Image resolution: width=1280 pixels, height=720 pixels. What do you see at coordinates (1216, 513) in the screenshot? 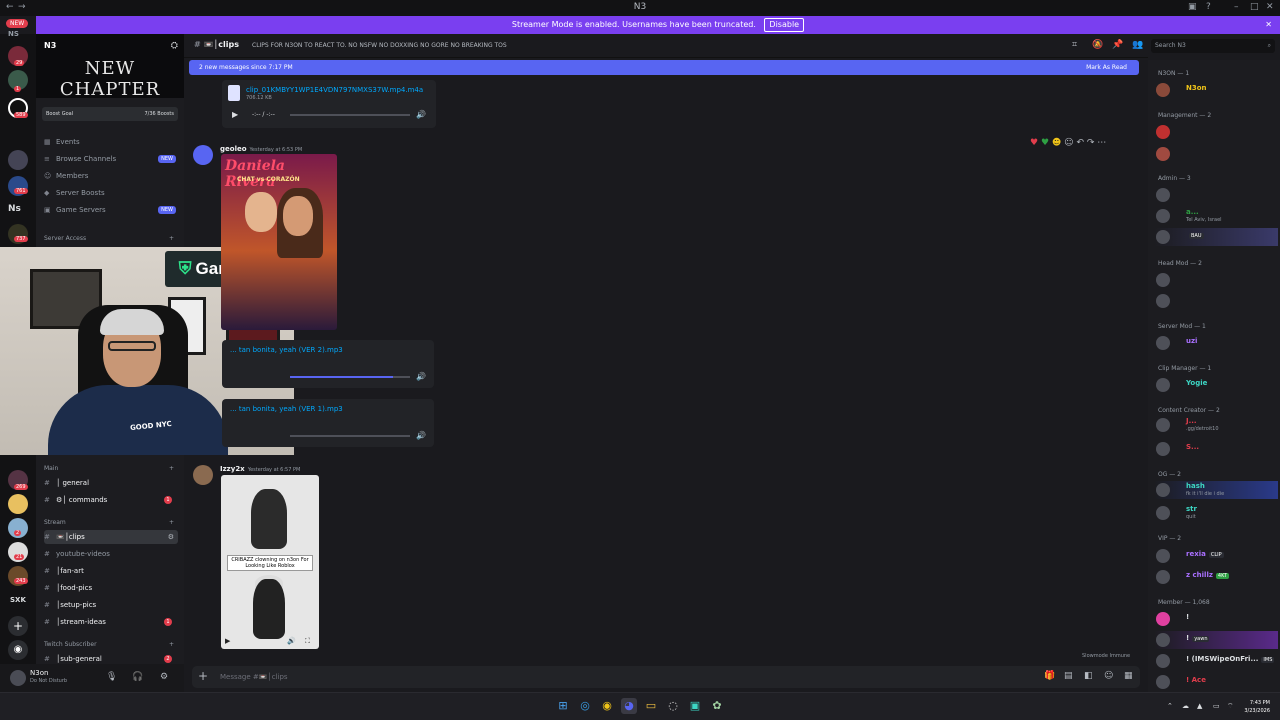
I see `member-item: str quit` at bounding box center [1216, 513].